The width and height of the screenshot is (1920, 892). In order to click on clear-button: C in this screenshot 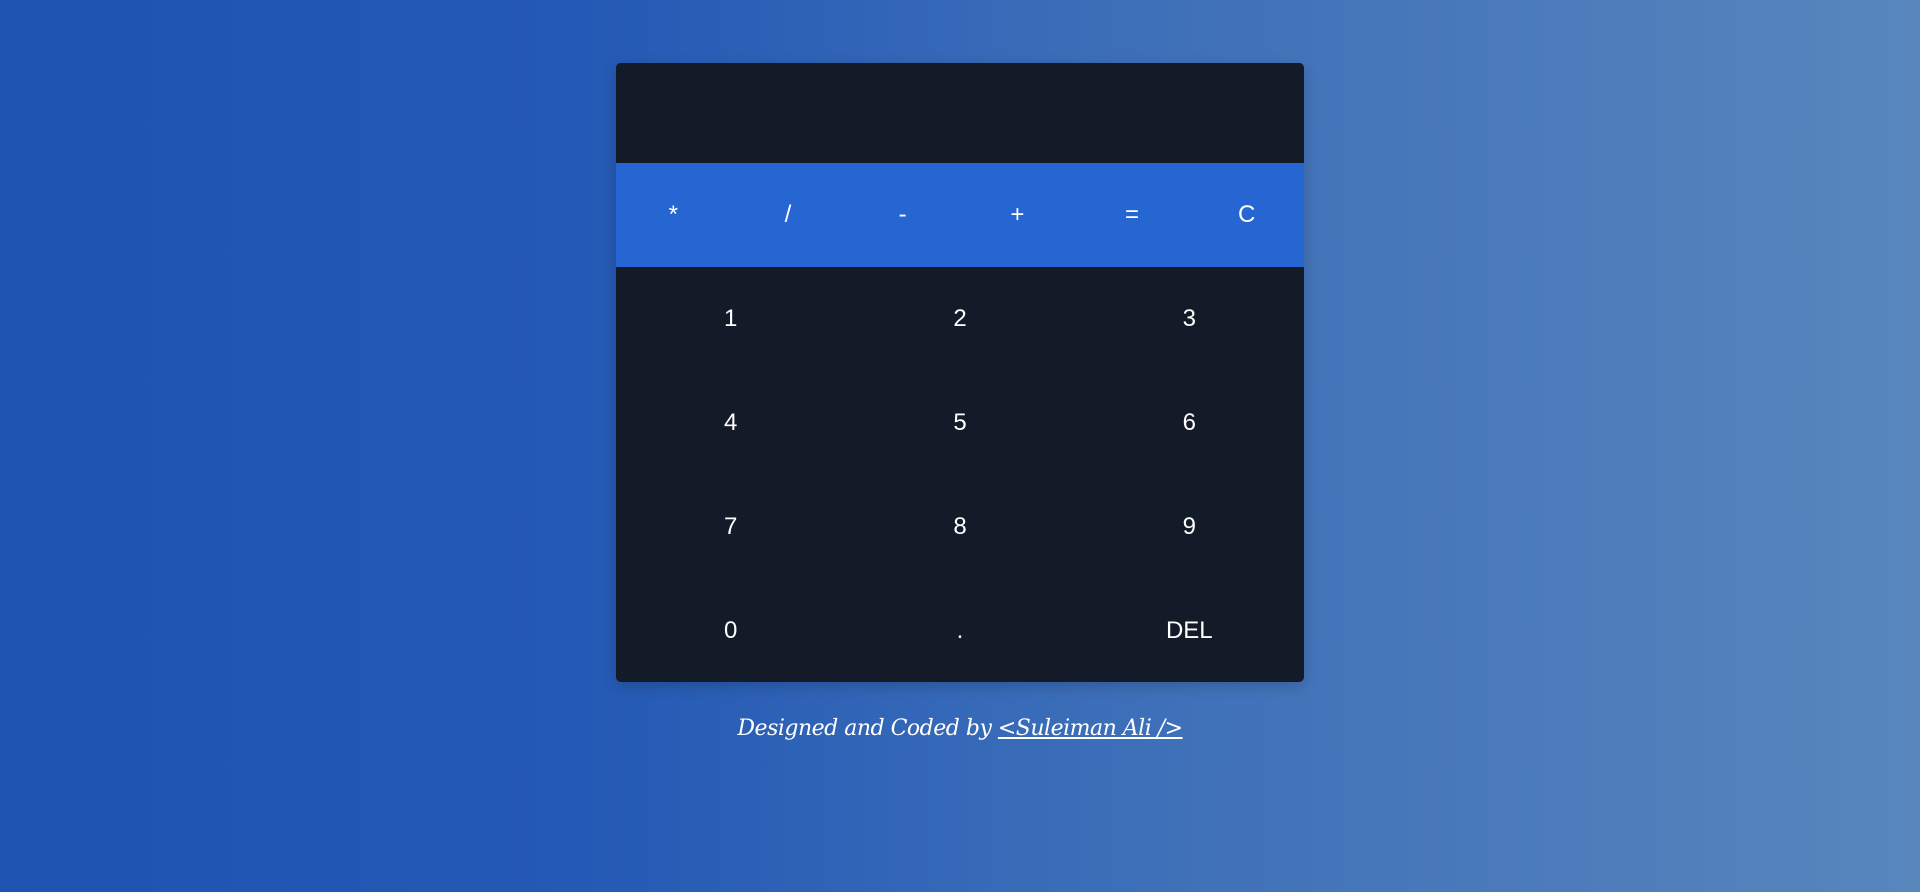, I will do `click(1246, 215)`.